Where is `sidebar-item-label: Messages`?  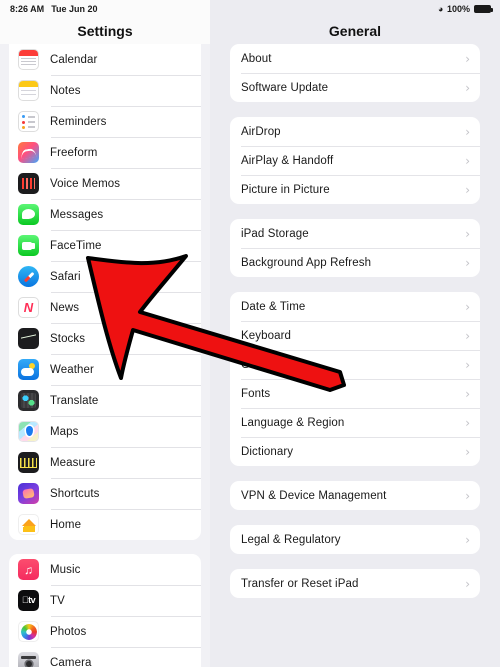
sidebar-item-label: Messages is located at coordinates (77, 214).